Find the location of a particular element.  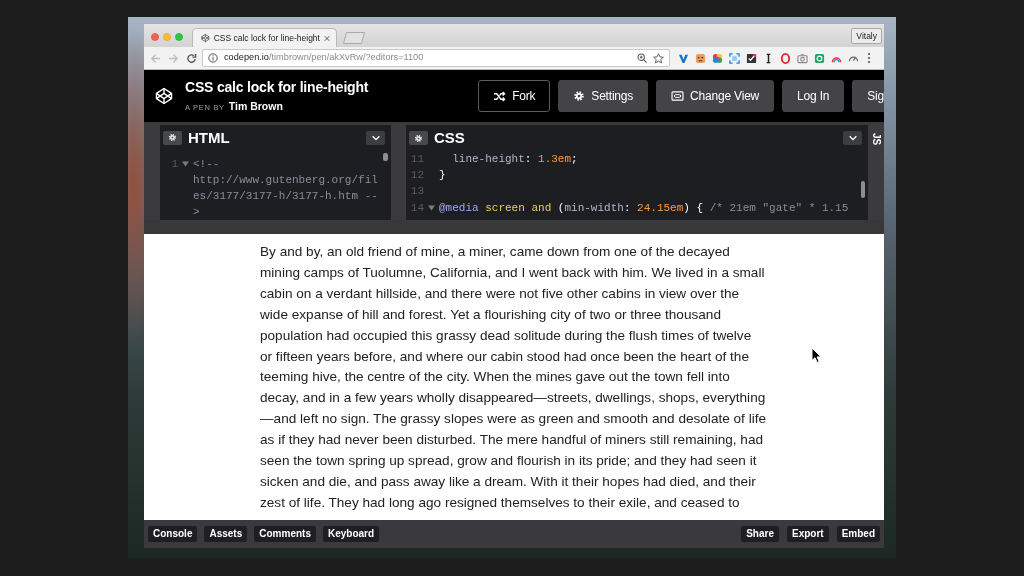

mouse-cursor-icon is located at coordinates (816, 355).